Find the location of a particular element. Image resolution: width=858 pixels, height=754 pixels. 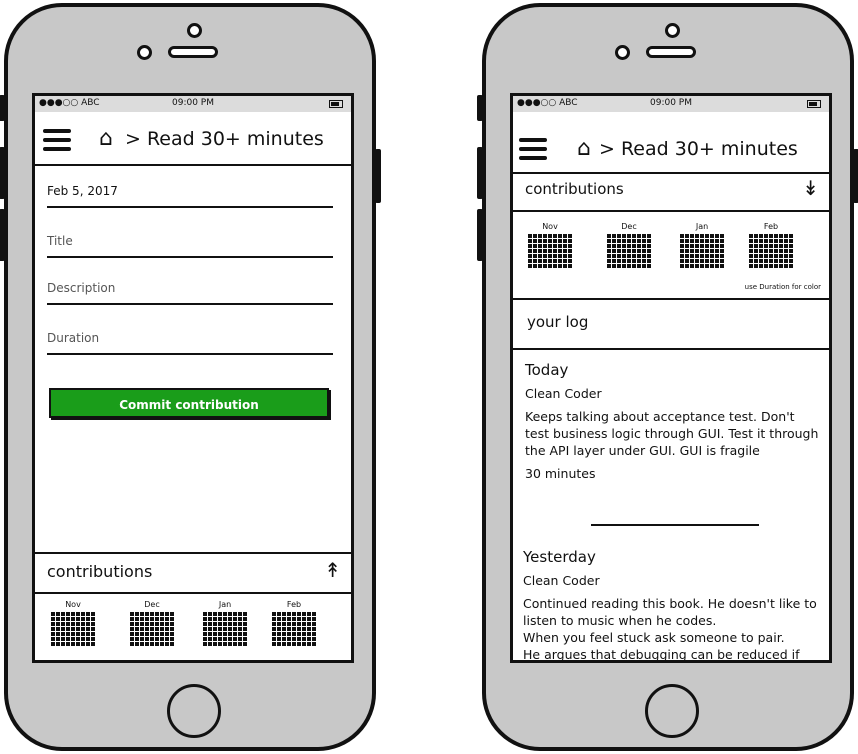

power-button is located at coordinates (378, 176).